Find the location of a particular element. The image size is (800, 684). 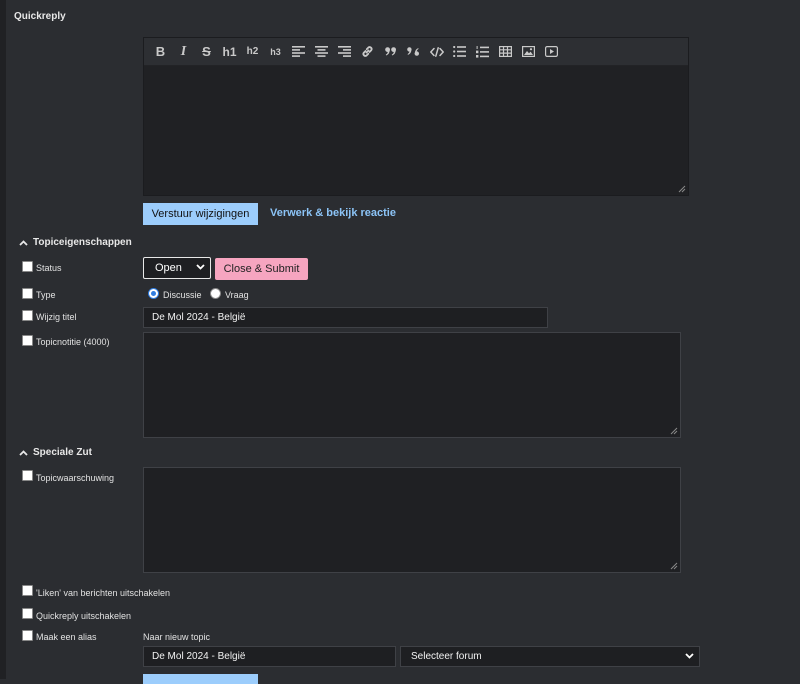

type-vraag-label: Vraag is located at coordinates (237, 295).